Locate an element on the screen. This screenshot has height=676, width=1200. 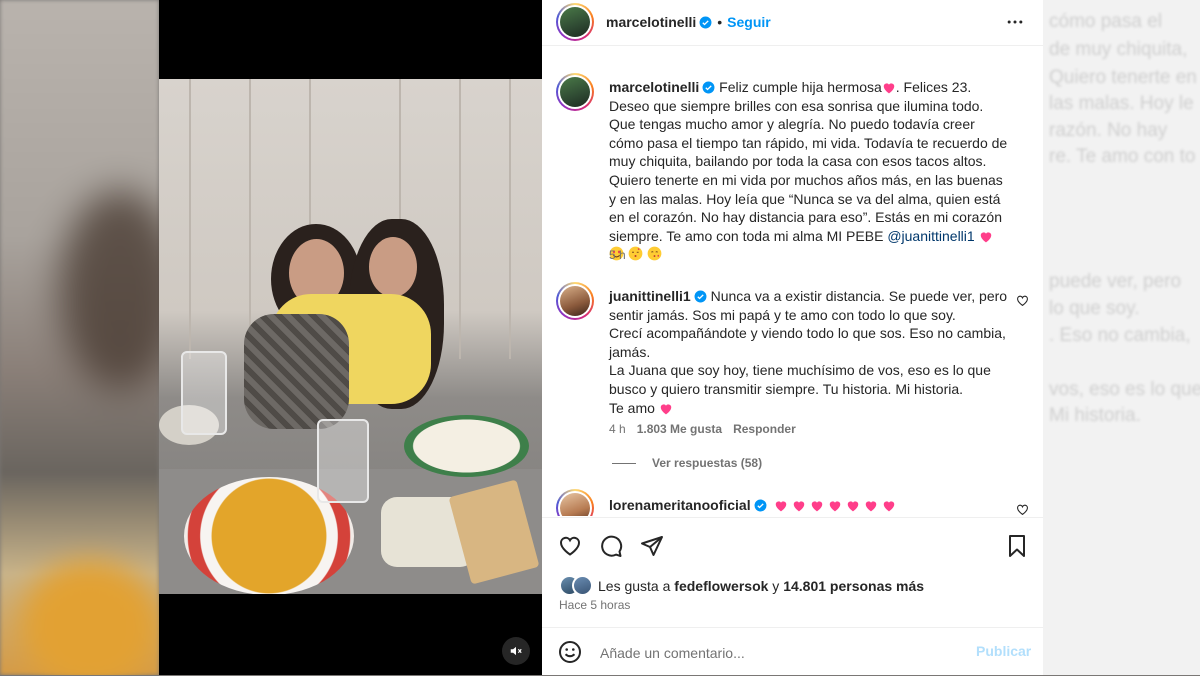
mute-button is located at coordinates (516, 651).